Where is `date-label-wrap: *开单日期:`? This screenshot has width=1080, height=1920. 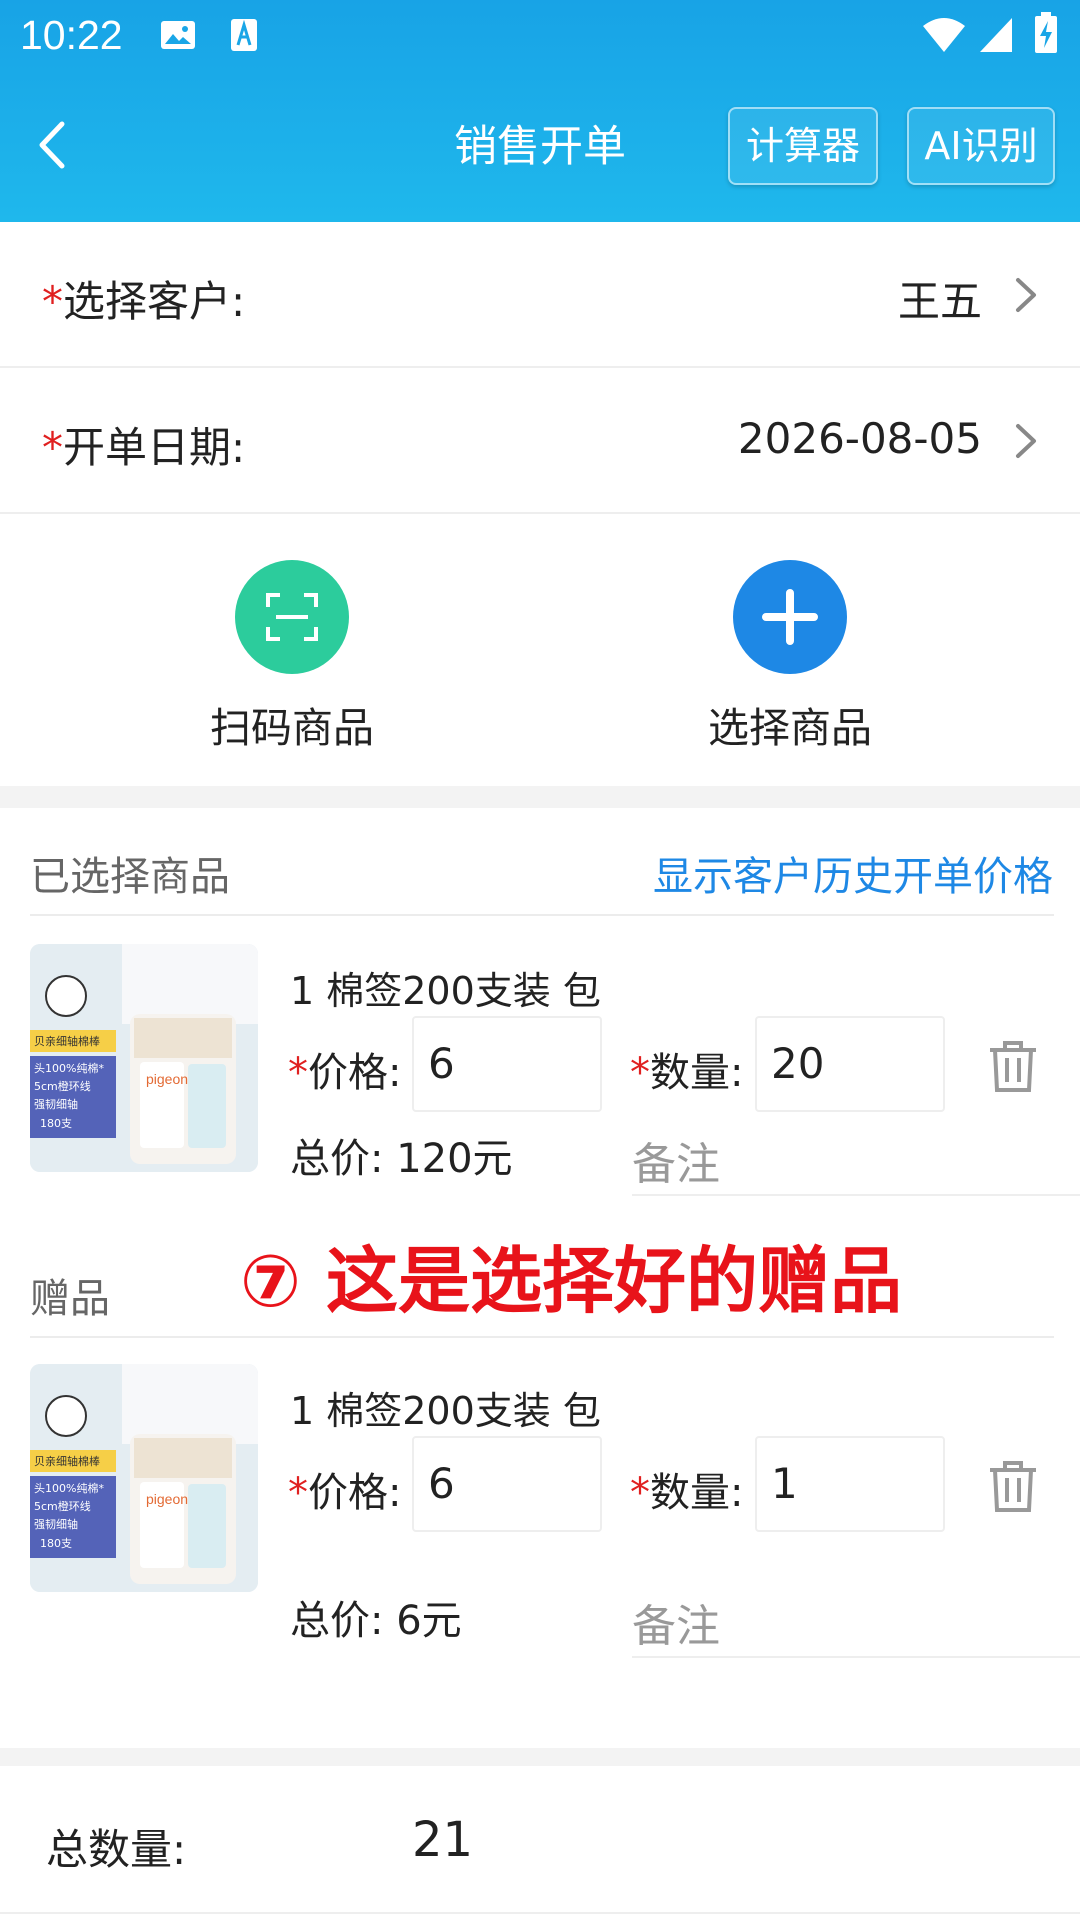
date-label-wrap: *开单日期: is located at coordinates (143, 444).